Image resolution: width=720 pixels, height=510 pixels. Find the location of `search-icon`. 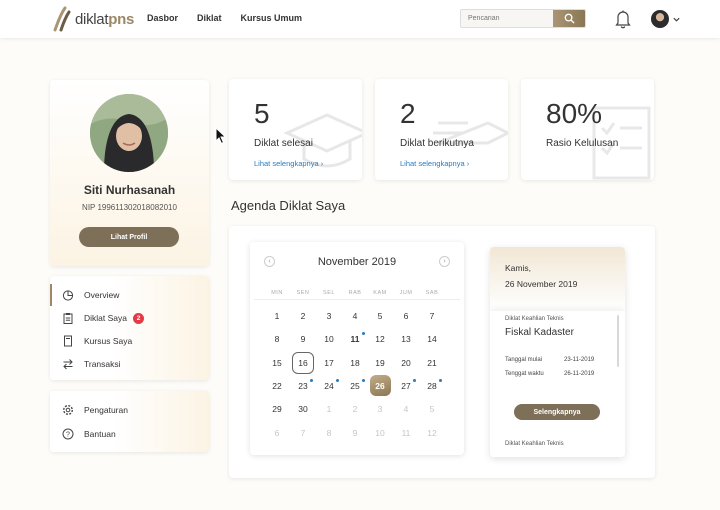

search-icon is located at coordinates (569, 18).